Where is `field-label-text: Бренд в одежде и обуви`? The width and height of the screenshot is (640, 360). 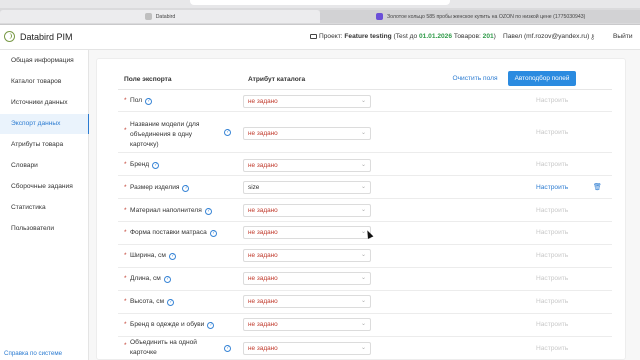 field-label-text: Бренд в одежде и обуви is located at coordinates (167, 324).